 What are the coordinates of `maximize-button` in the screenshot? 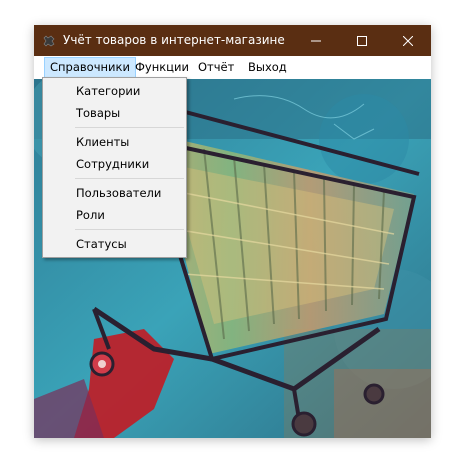 It's located at (362, 40).